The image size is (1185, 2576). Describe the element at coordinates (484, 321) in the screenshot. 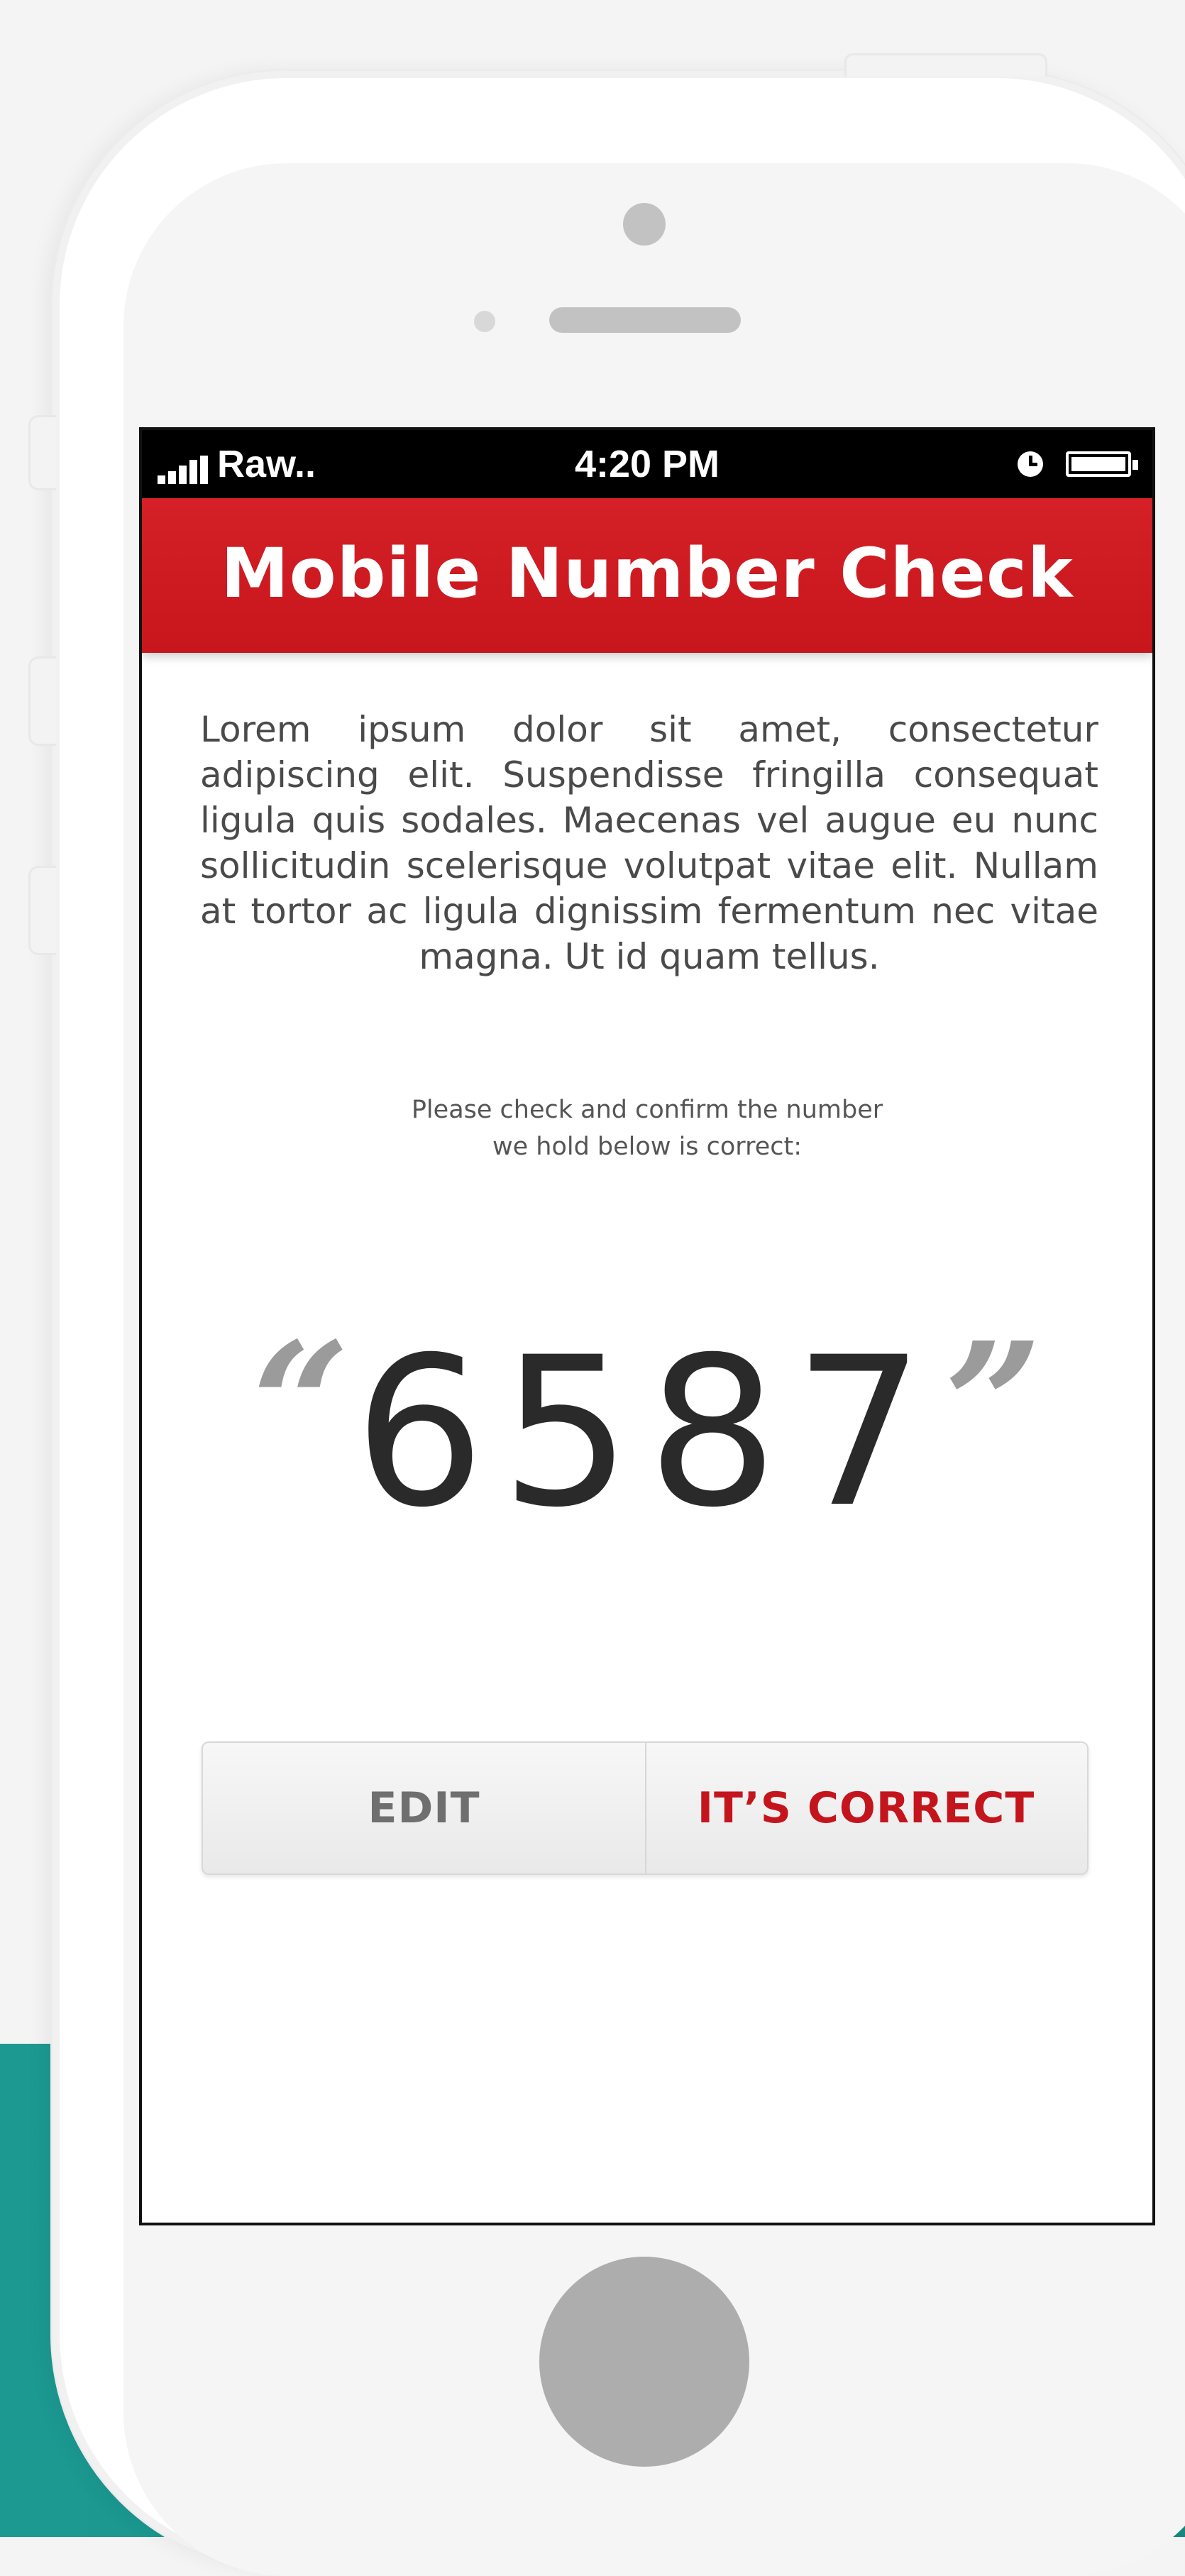

I see `proximity-sensor` at that location.